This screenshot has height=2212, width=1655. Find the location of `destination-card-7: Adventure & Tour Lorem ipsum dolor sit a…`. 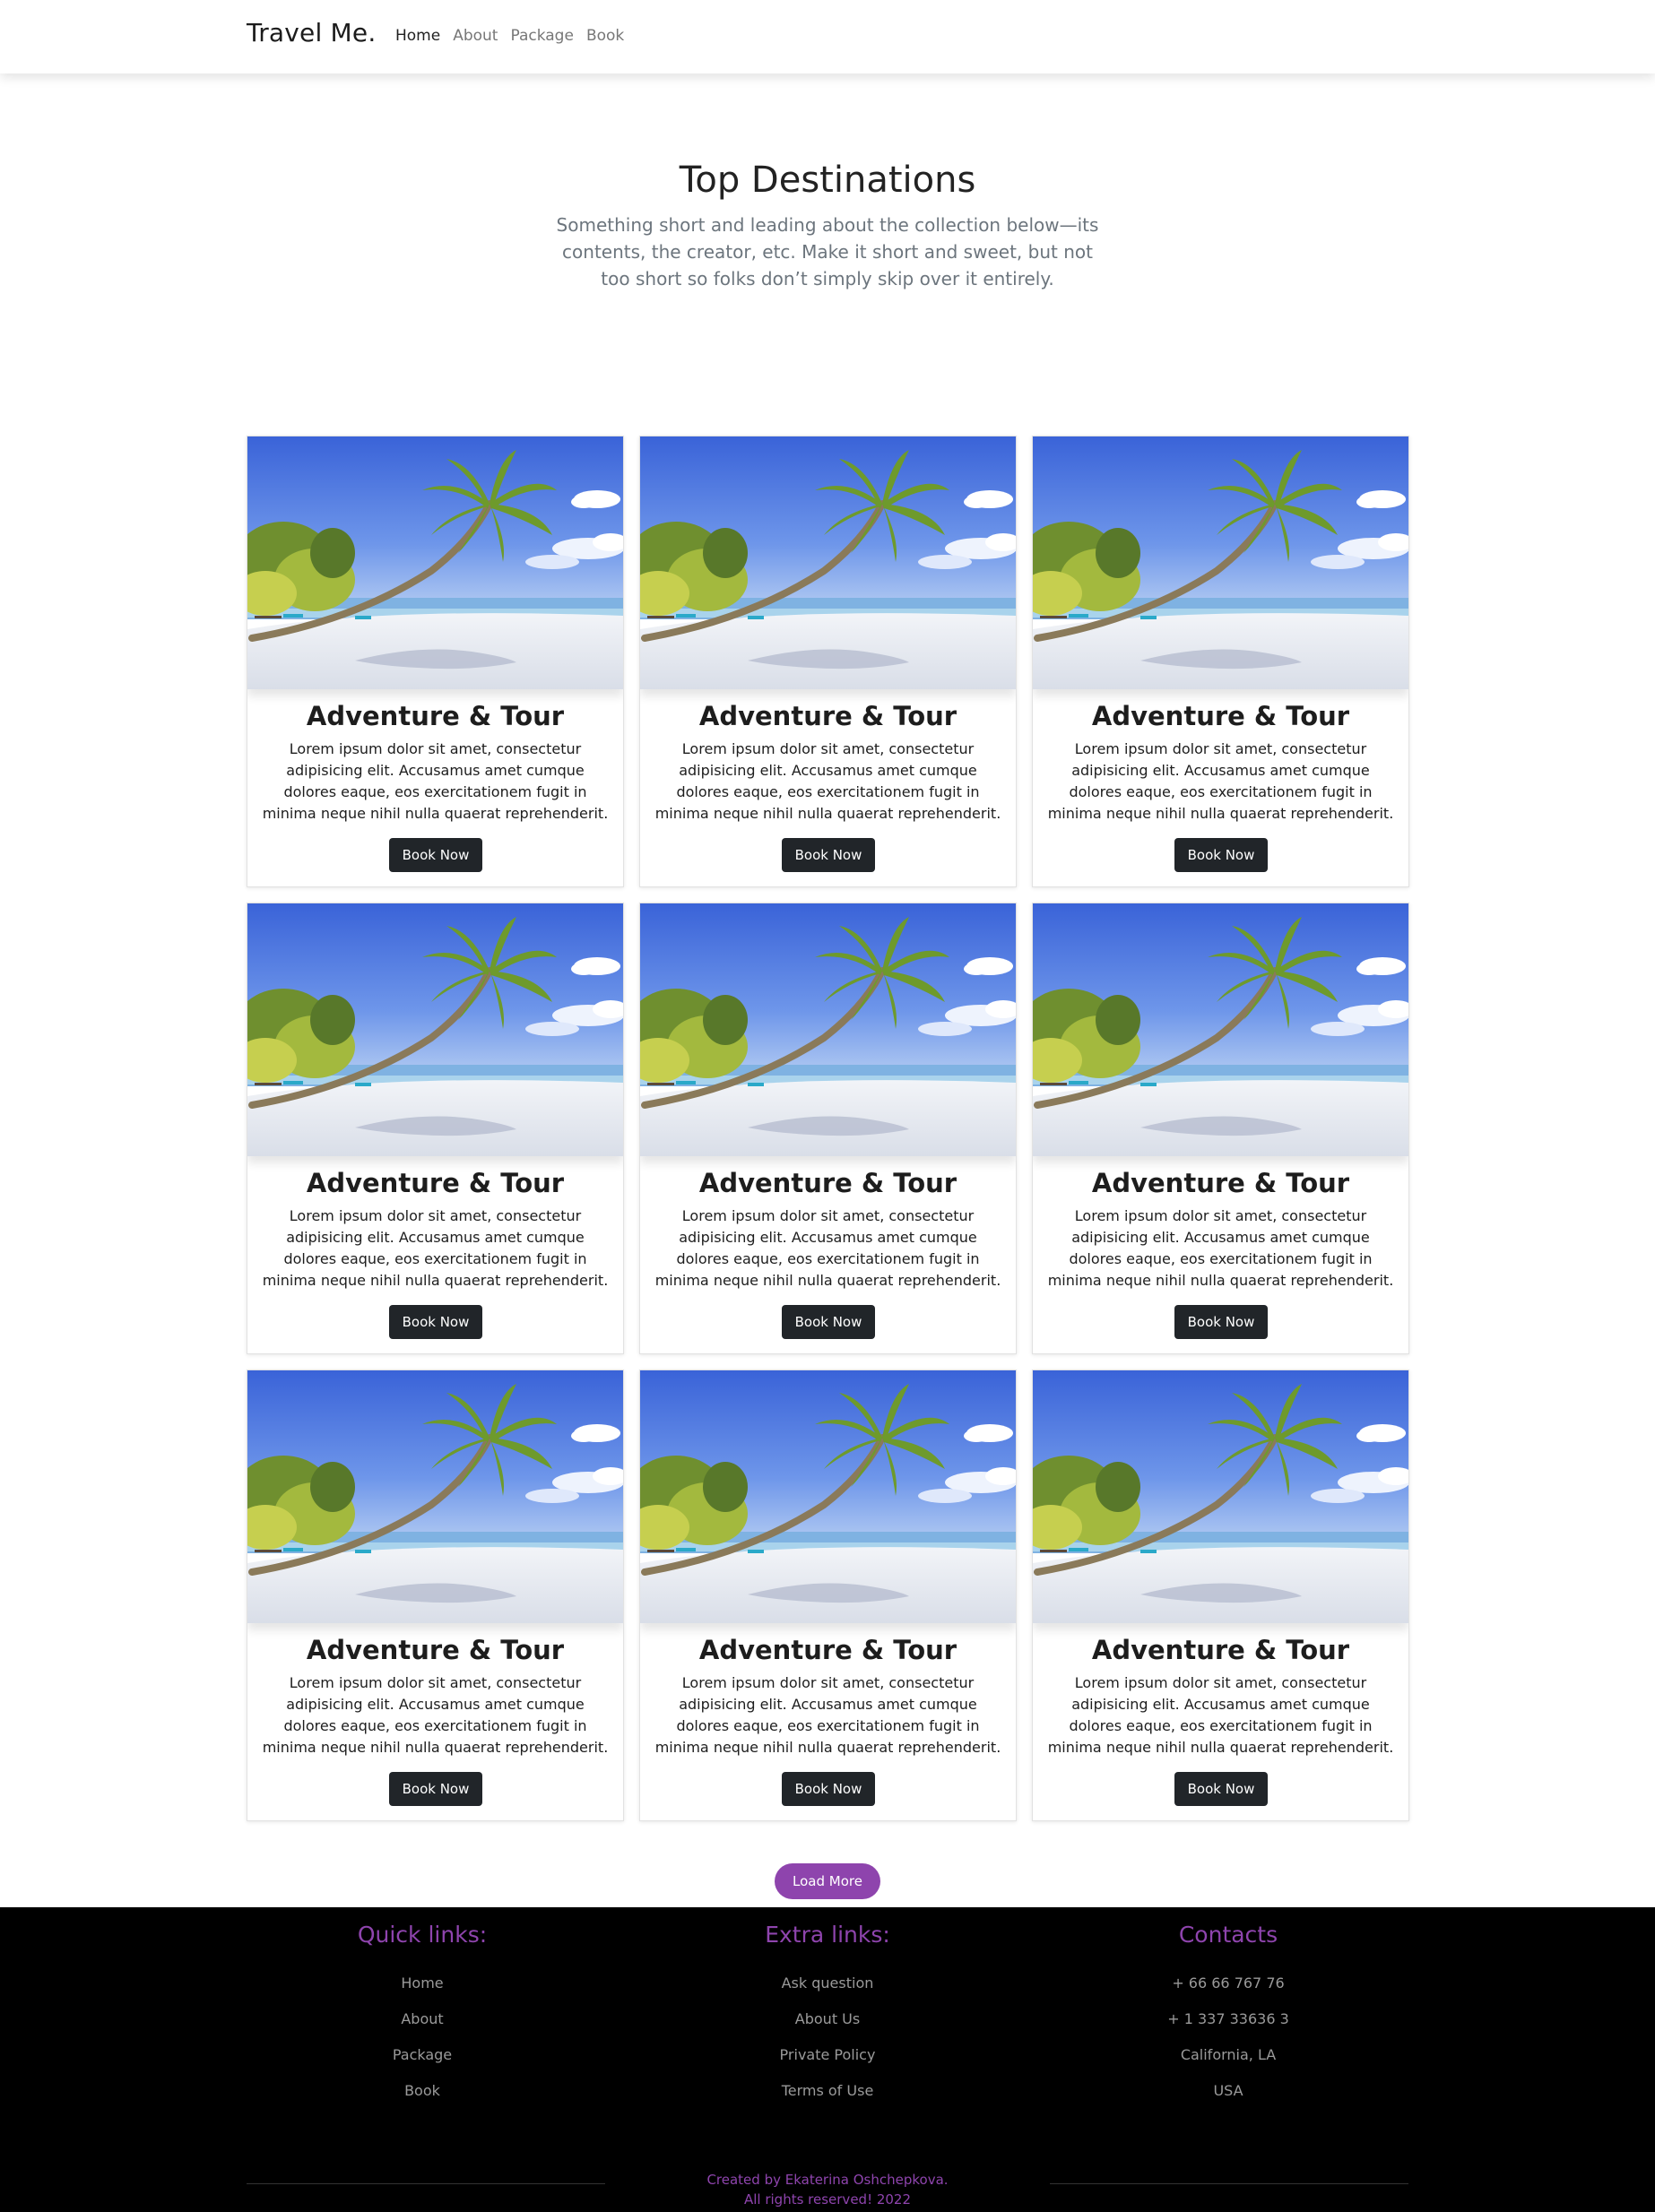

destination-card-7: Adventure & Tour Lorem ipsum dolor sit a… is located at coordinates (435, 1595).